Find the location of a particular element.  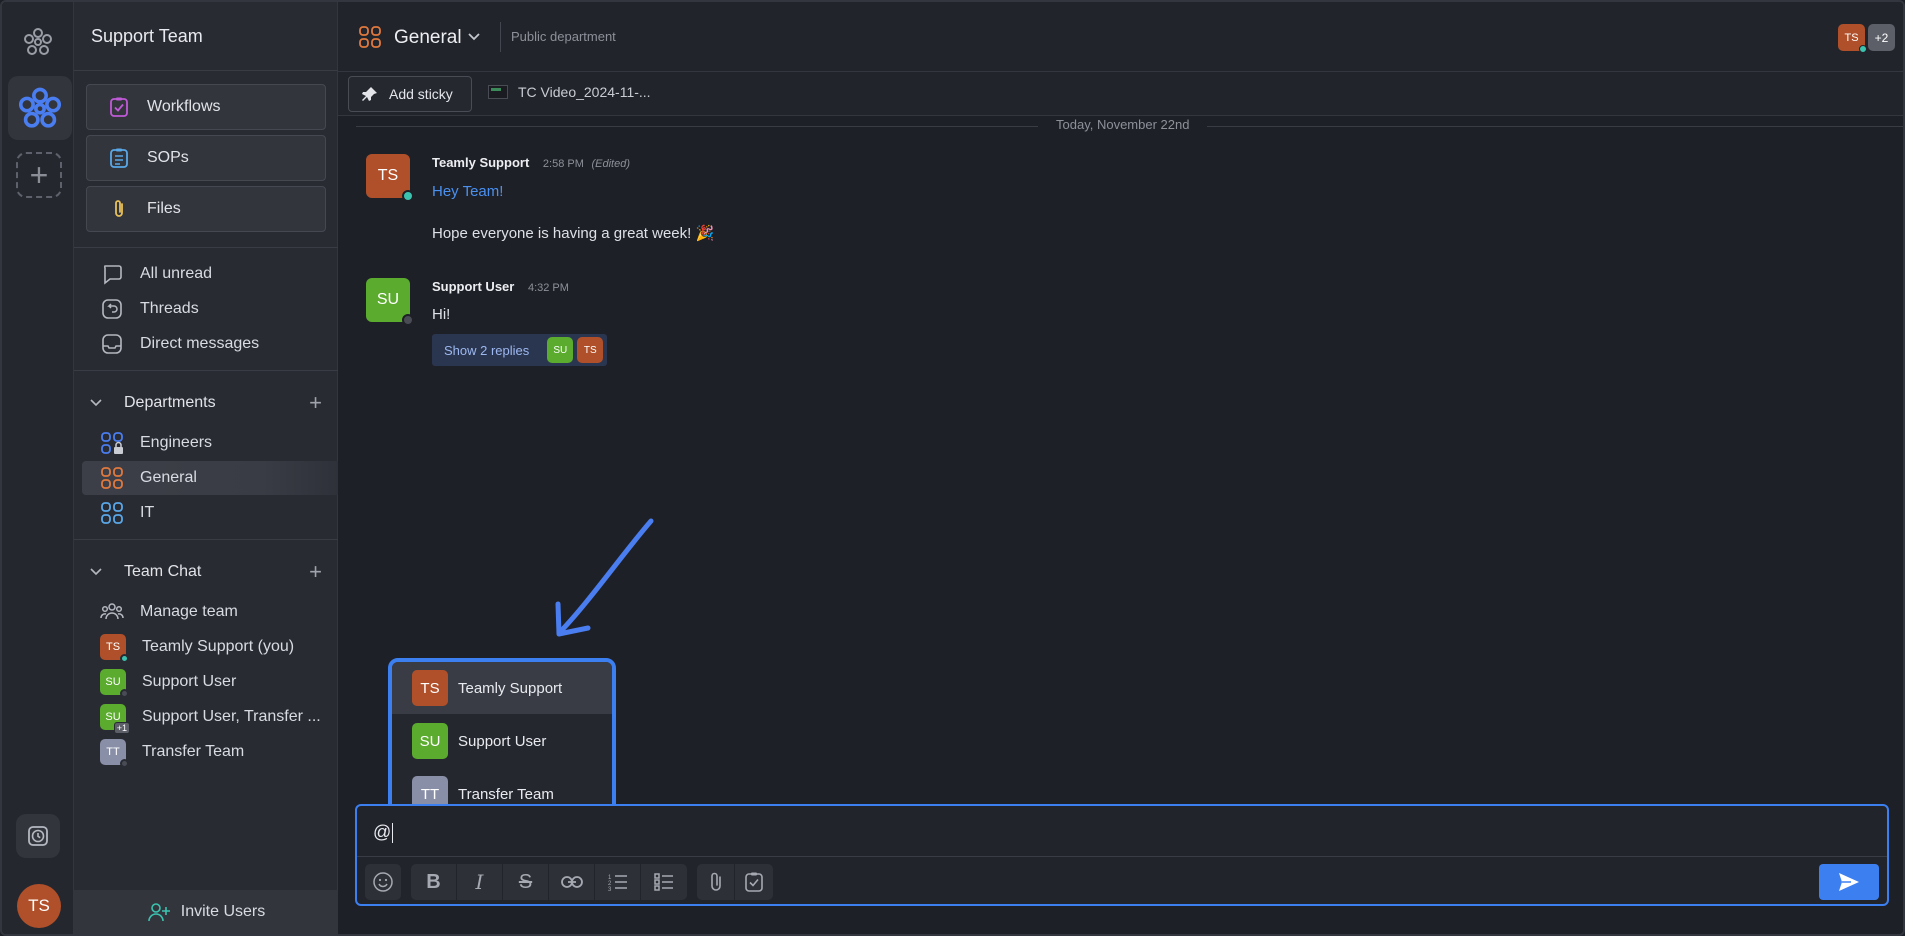

history-button is located at coordinates (38, 836).